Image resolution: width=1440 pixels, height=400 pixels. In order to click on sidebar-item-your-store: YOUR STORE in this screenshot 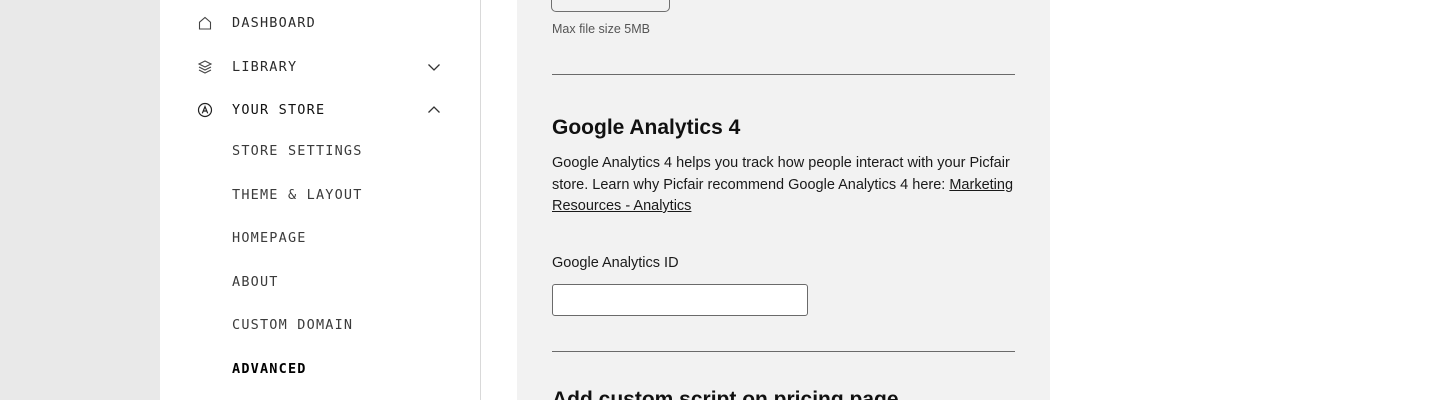, I will do `click(260, 110)`.